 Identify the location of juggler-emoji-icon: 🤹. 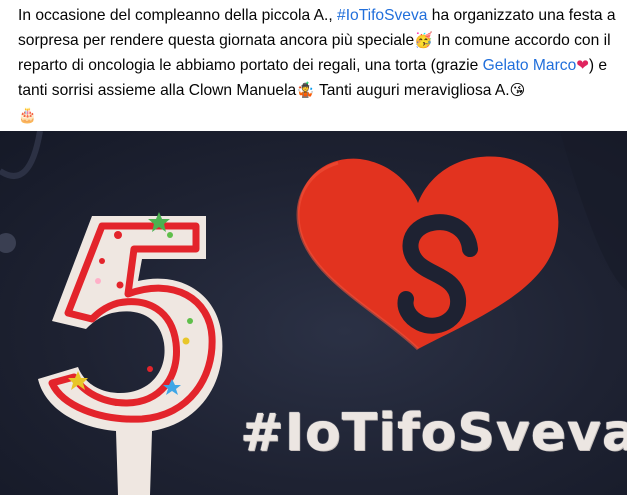
(305, 90).